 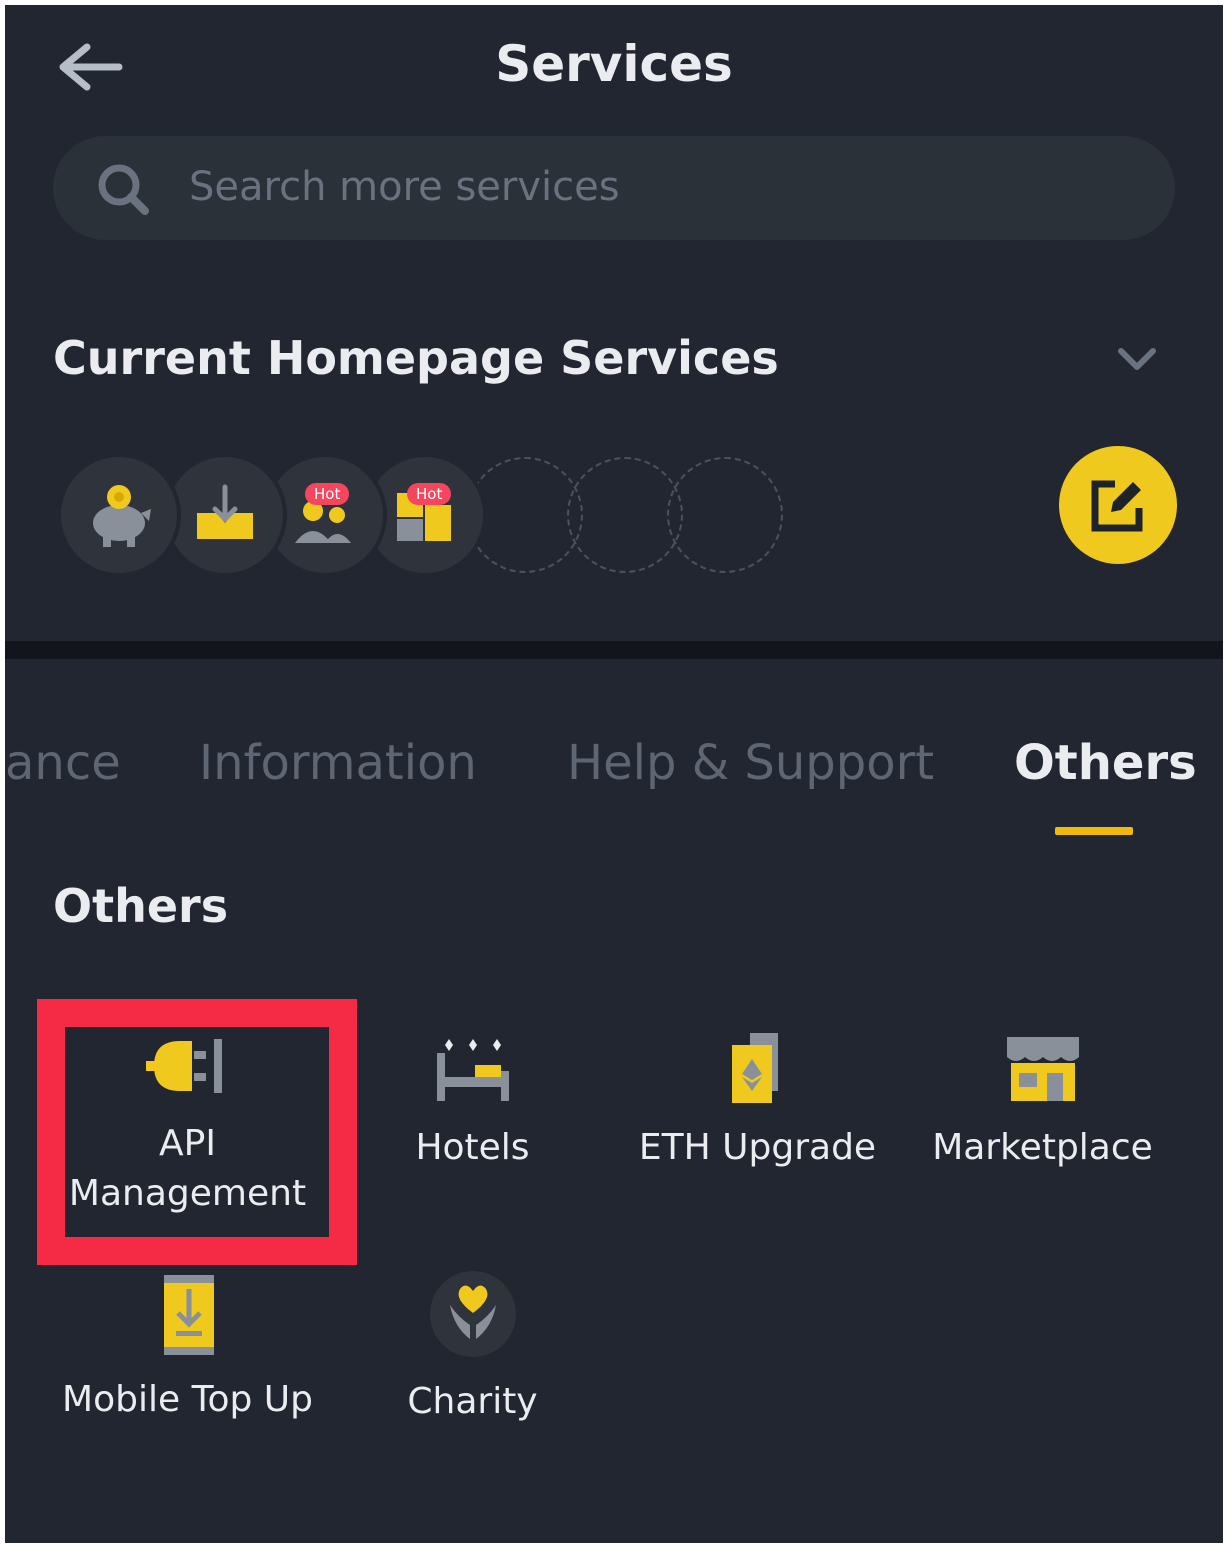 What do you see at coordinates (338, 763) in the screenshot?
I see `tab-information: Information` at bounding box center [338, 763].